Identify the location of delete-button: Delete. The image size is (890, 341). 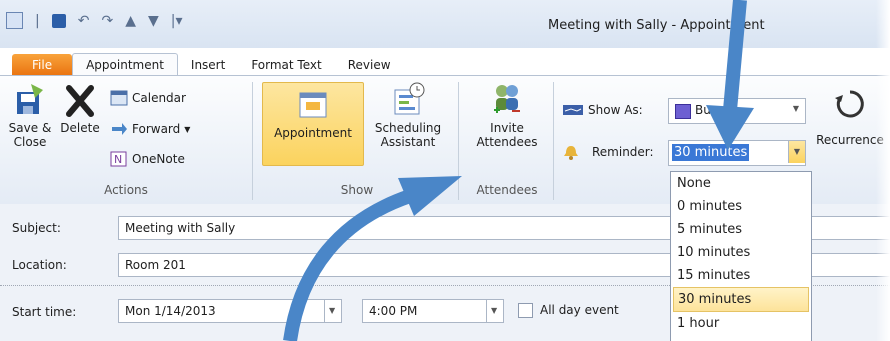
(80, 108).